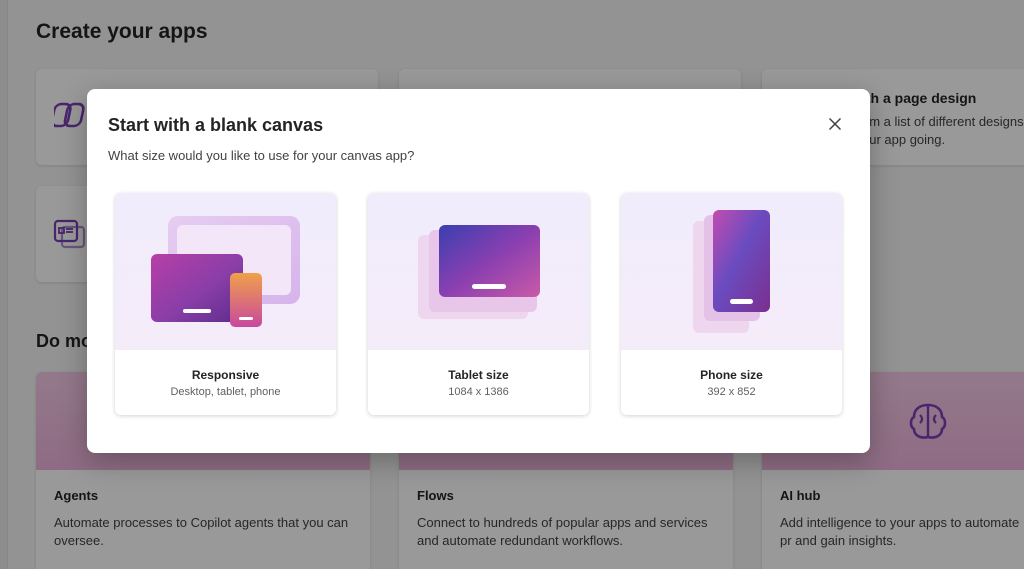 The height and width of the screenshot is (569, 1024). I want to click on option-subtitle: 392 x 852, so click(731, 392).